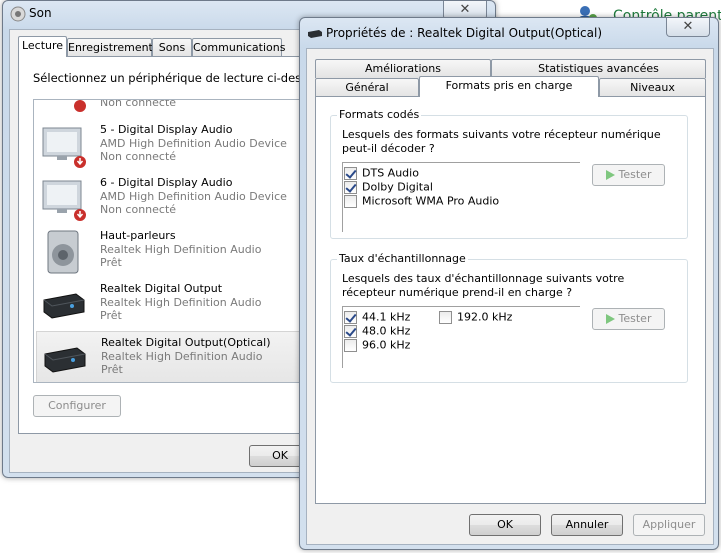 The width and height of the screenshot is (721, 553). Describe the element at coordinates (379, 114) in the screenshot. I see `encoded-formats-label: Formats codés` at that location.